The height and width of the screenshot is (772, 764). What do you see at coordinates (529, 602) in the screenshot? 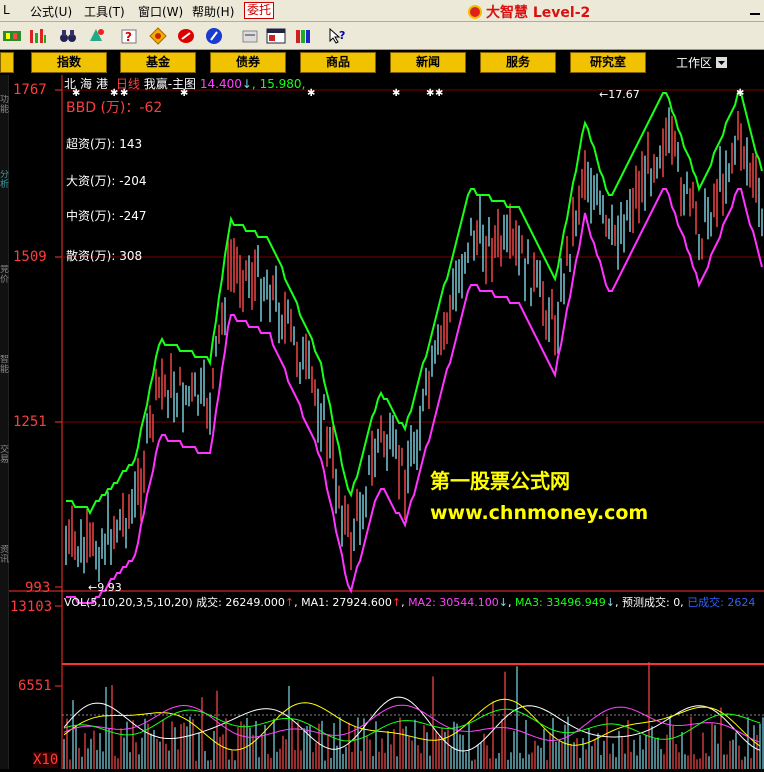
I see `ma3-label: MA3:` at bounding box center [529, 602].